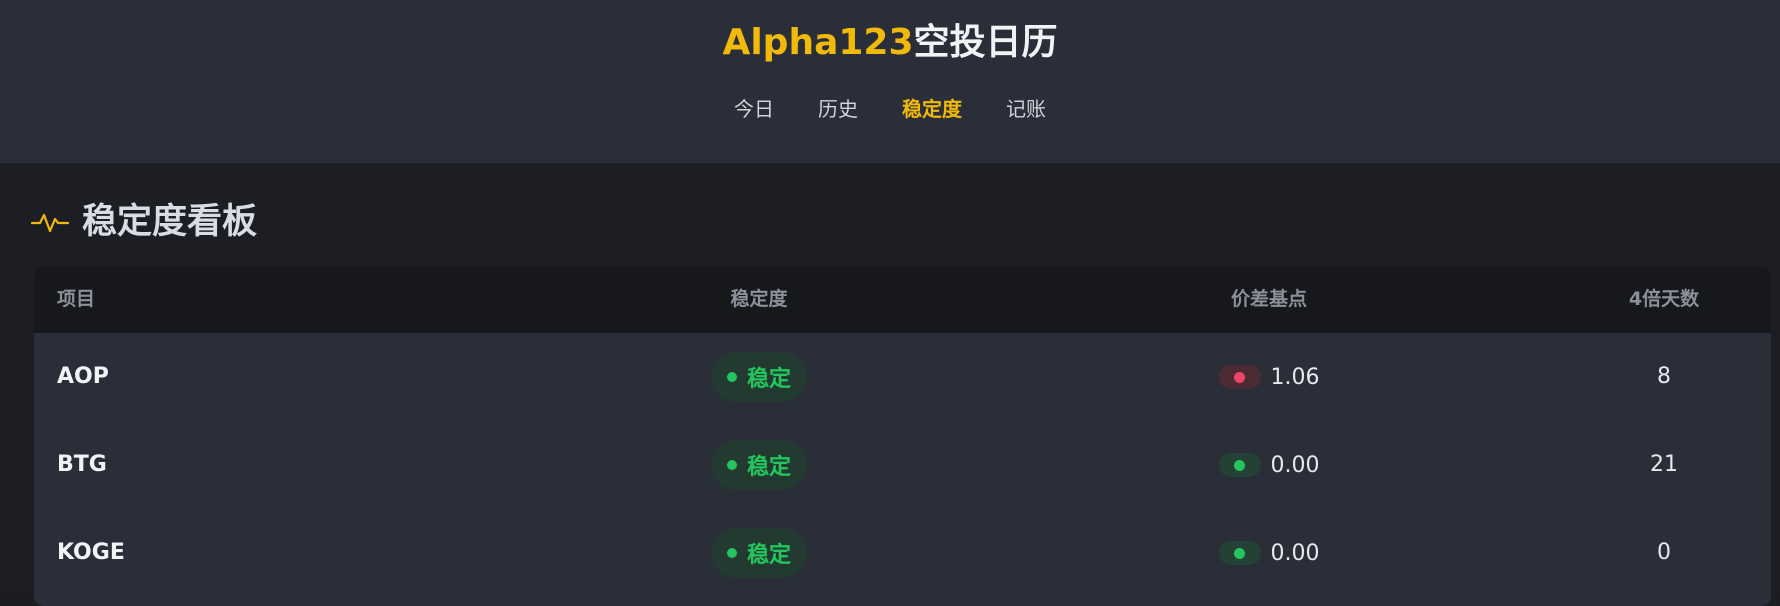 Image resolution: width=1780 pixels, height=606 pixels. Describe the element at coordinates (1664, 376) in the screenshot. I see `days-value: 8` at that location.